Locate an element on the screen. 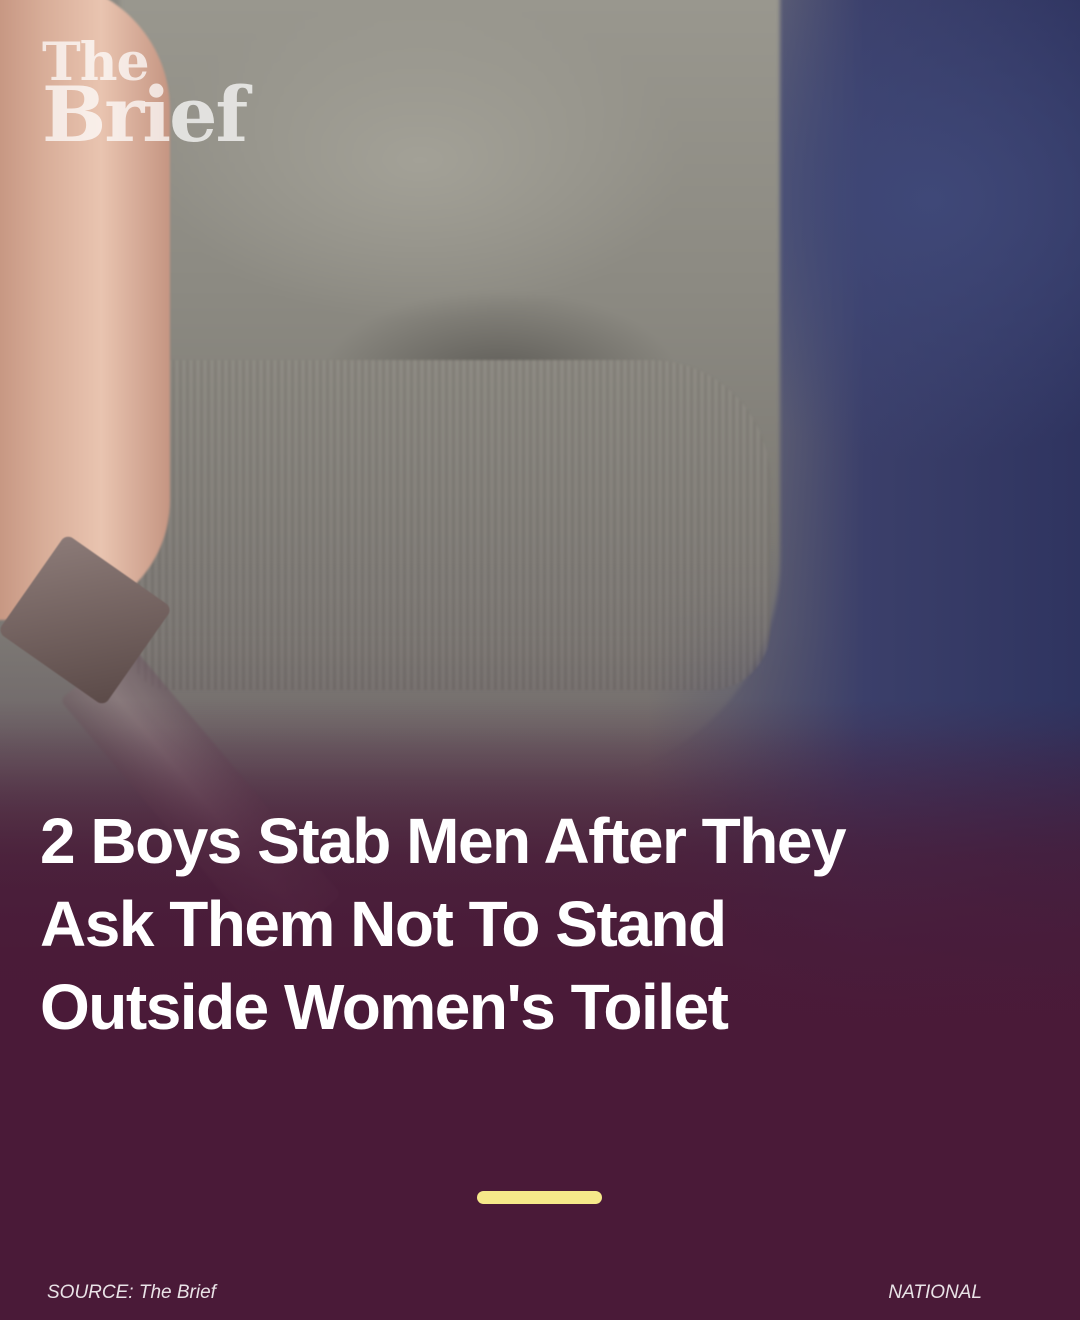 This screenshot has height=1320, width=1080. brand-logo: The Brief is located at coordinates (145, 98).